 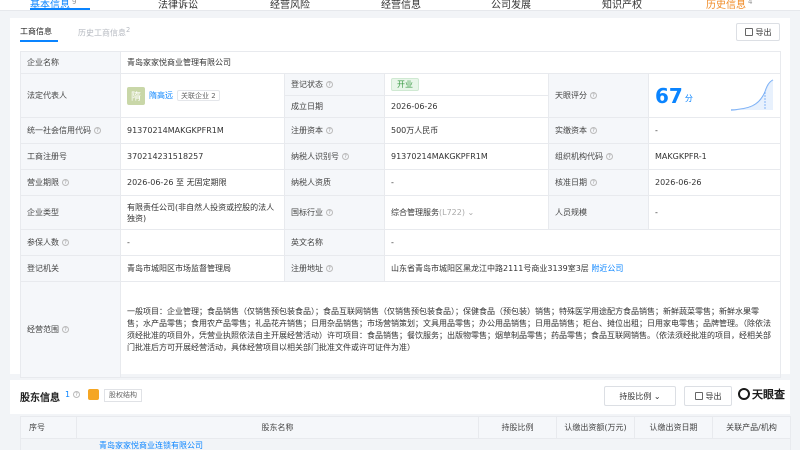 What do you see at coordinates (708, 396) in the screenshot?
I see `shareholder-export-button: 导出` at bounding box center [708, 396].